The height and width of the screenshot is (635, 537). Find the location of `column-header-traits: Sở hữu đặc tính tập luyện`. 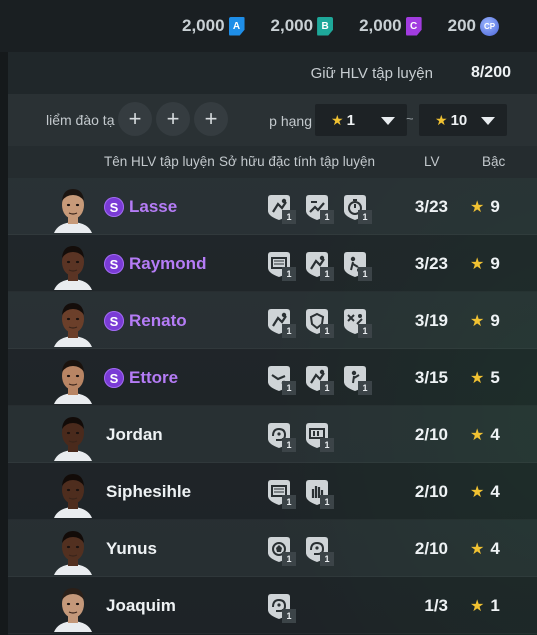

column-header-traits: Sở hữu đặc tính tập luyện is located at coordinates (297, 161).